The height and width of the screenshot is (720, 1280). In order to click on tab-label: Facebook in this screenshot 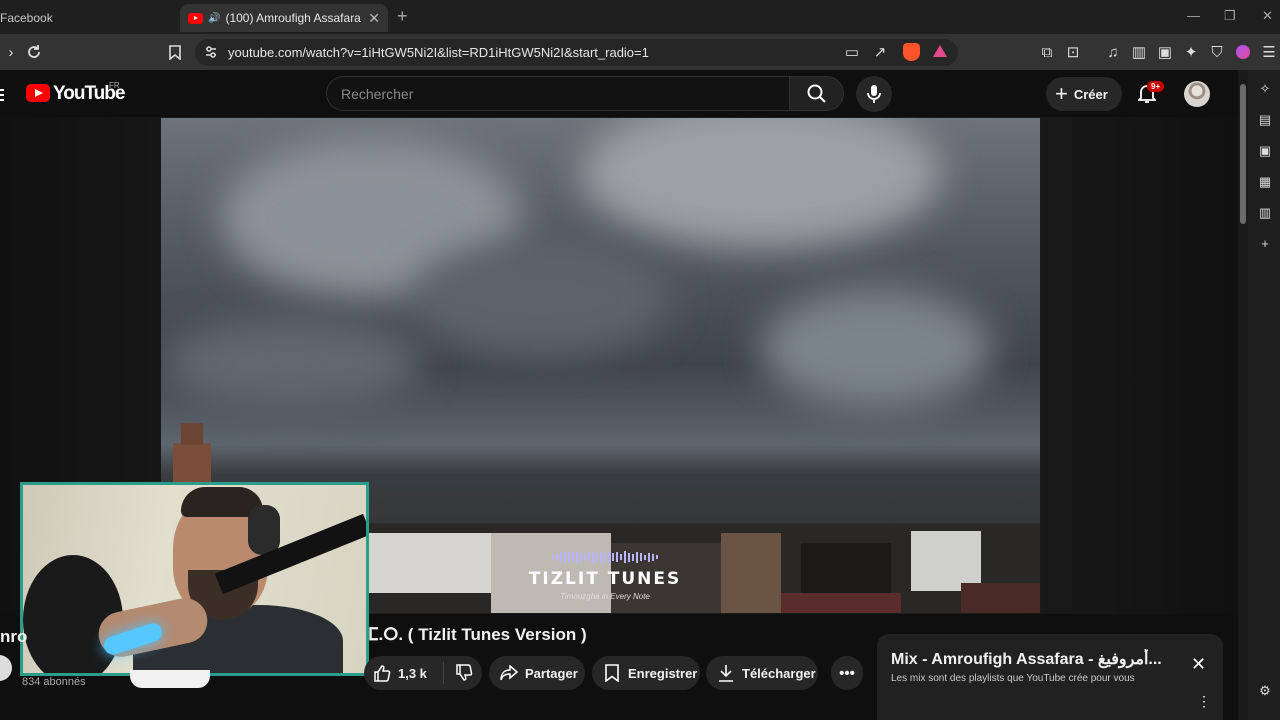, I will do `click(26, 18)`.